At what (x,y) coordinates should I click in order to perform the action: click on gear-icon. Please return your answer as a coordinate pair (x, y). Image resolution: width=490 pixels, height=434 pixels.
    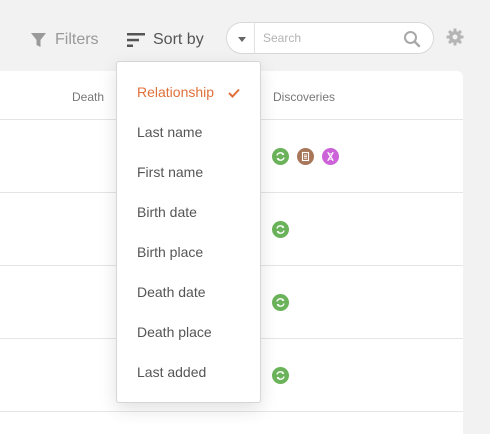
    Looking at the image, I should click on (455, 39).